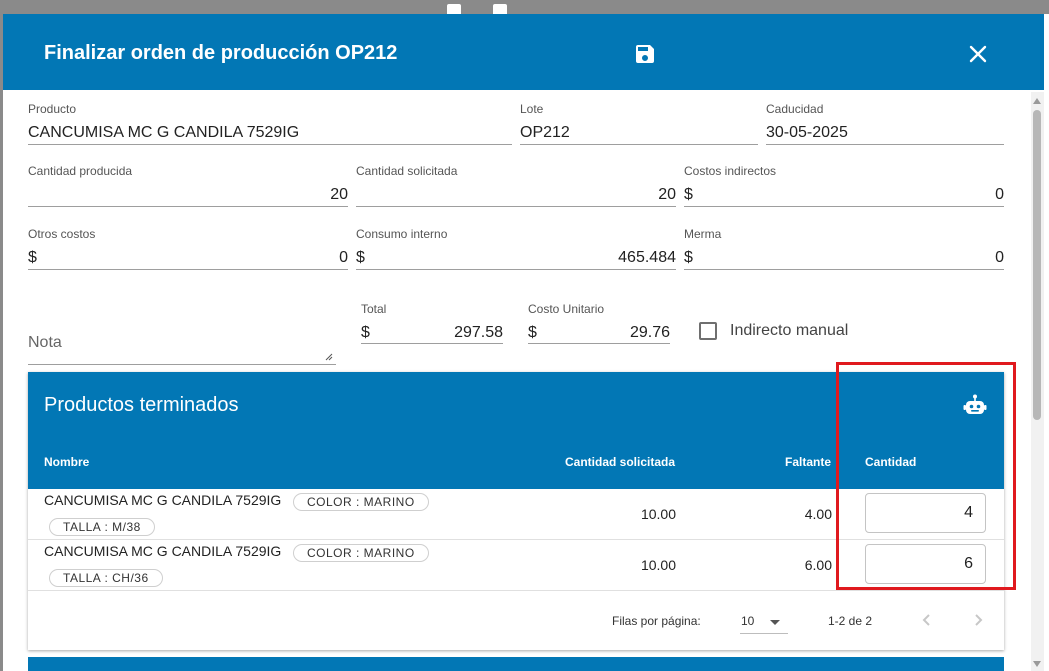 The image size is (1049, 671). I want to click on merma-label: Merma, so click(703, 234).